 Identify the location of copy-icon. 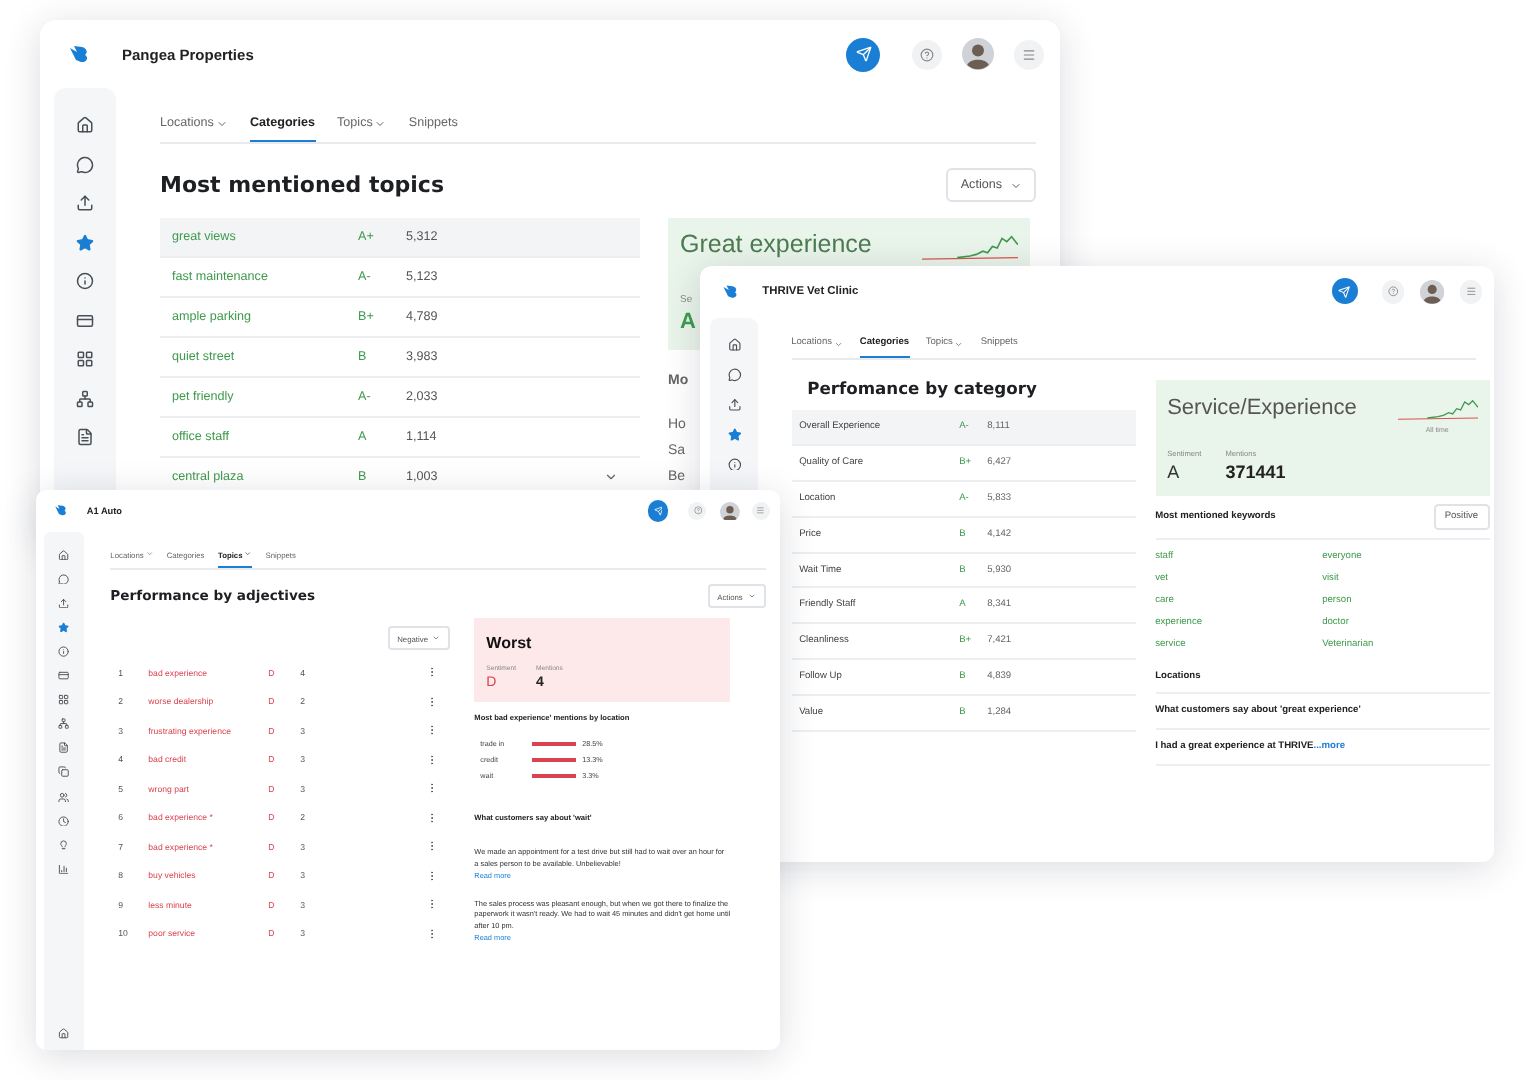
(64, 772).